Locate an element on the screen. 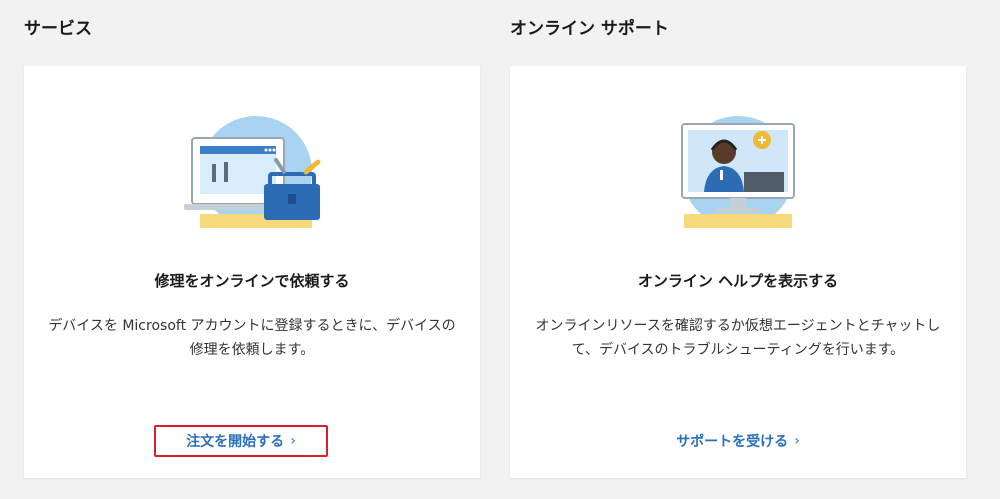  services-heading: サービス is located at coordinates (58, 29).